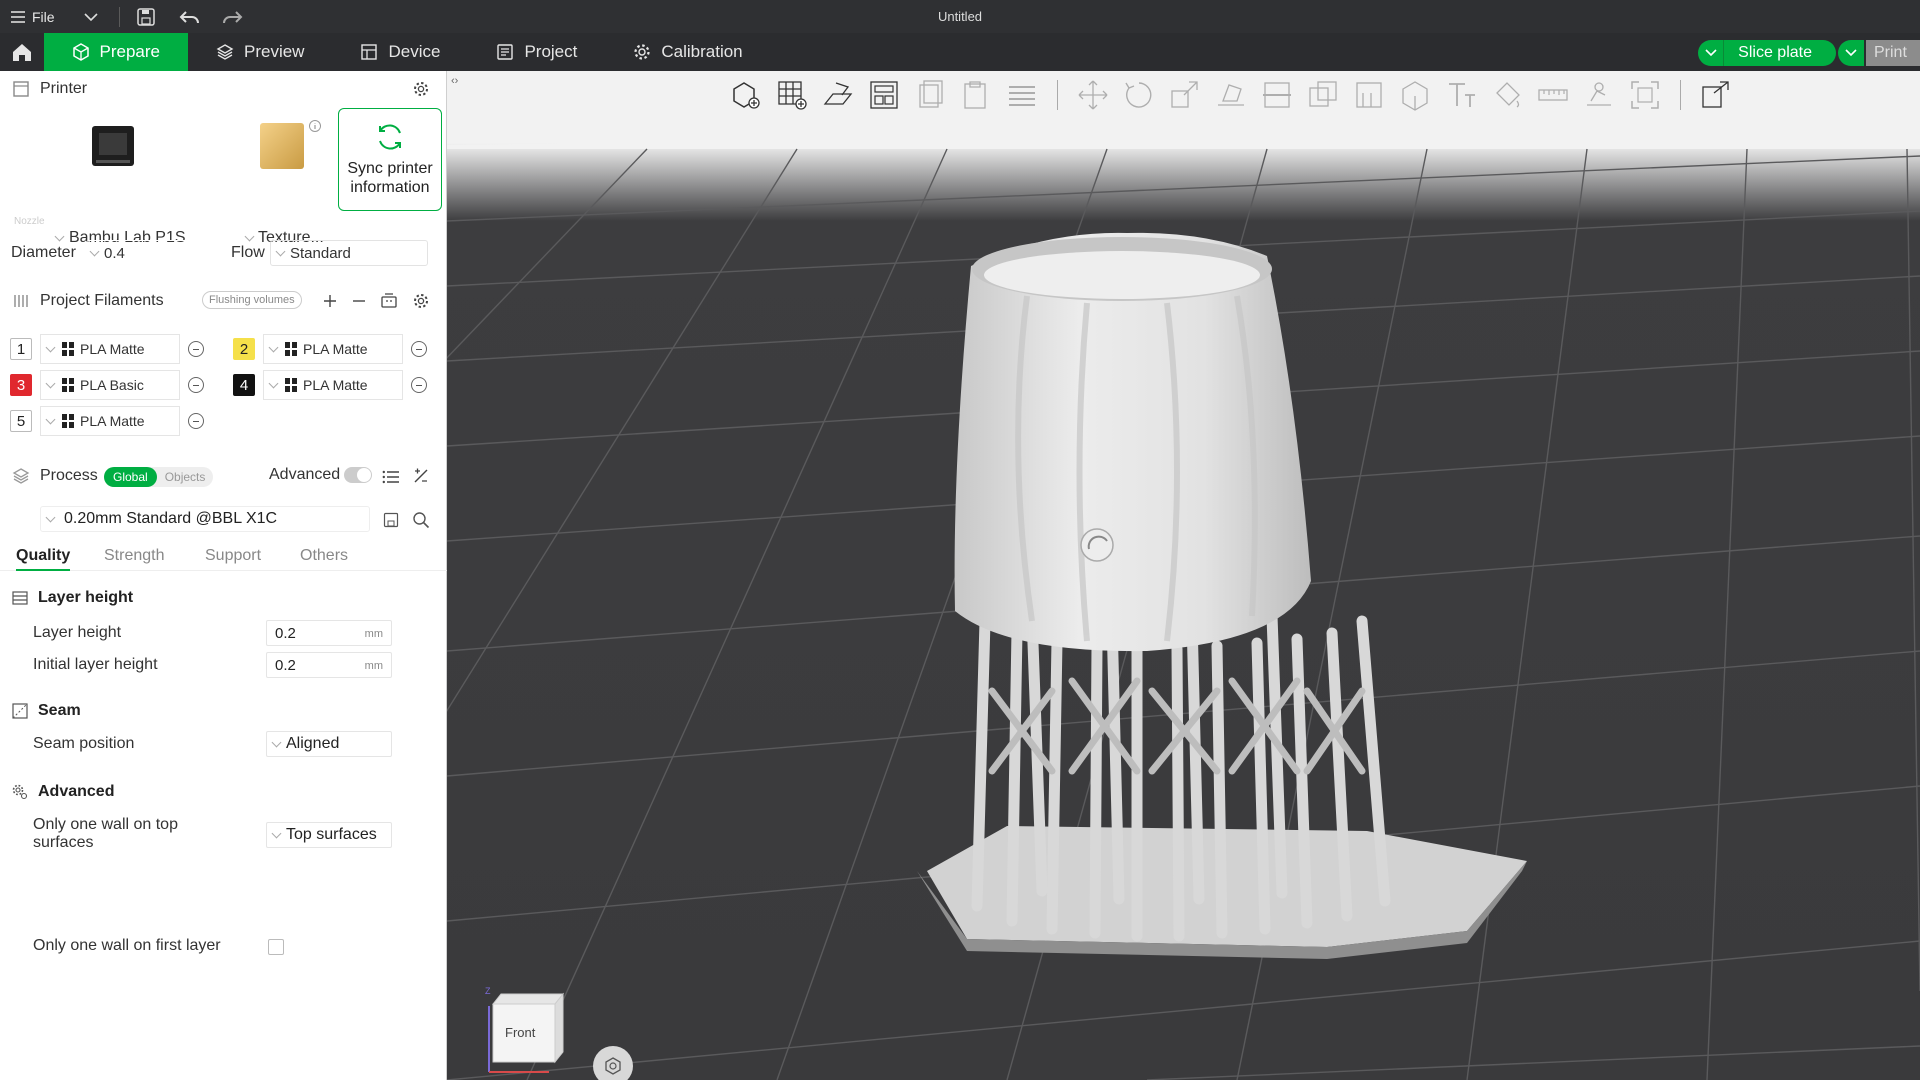 The image size is (1920, 1080). Describe the element at coordinates (110, 385) in the screenshot. I see `filament-type-dropdown: PLA Basic` at that location.